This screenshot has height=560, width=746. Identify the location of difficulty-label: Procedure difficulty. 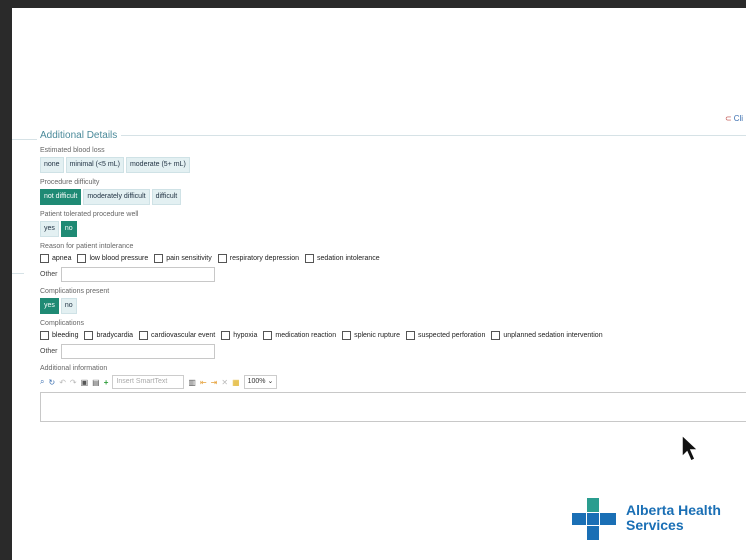
(70, 182).